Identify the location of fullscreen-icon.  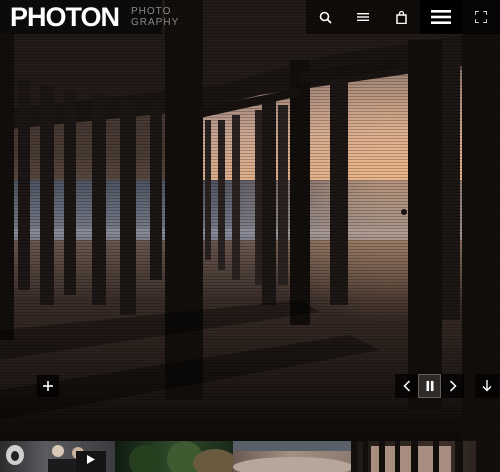
(481, 17).